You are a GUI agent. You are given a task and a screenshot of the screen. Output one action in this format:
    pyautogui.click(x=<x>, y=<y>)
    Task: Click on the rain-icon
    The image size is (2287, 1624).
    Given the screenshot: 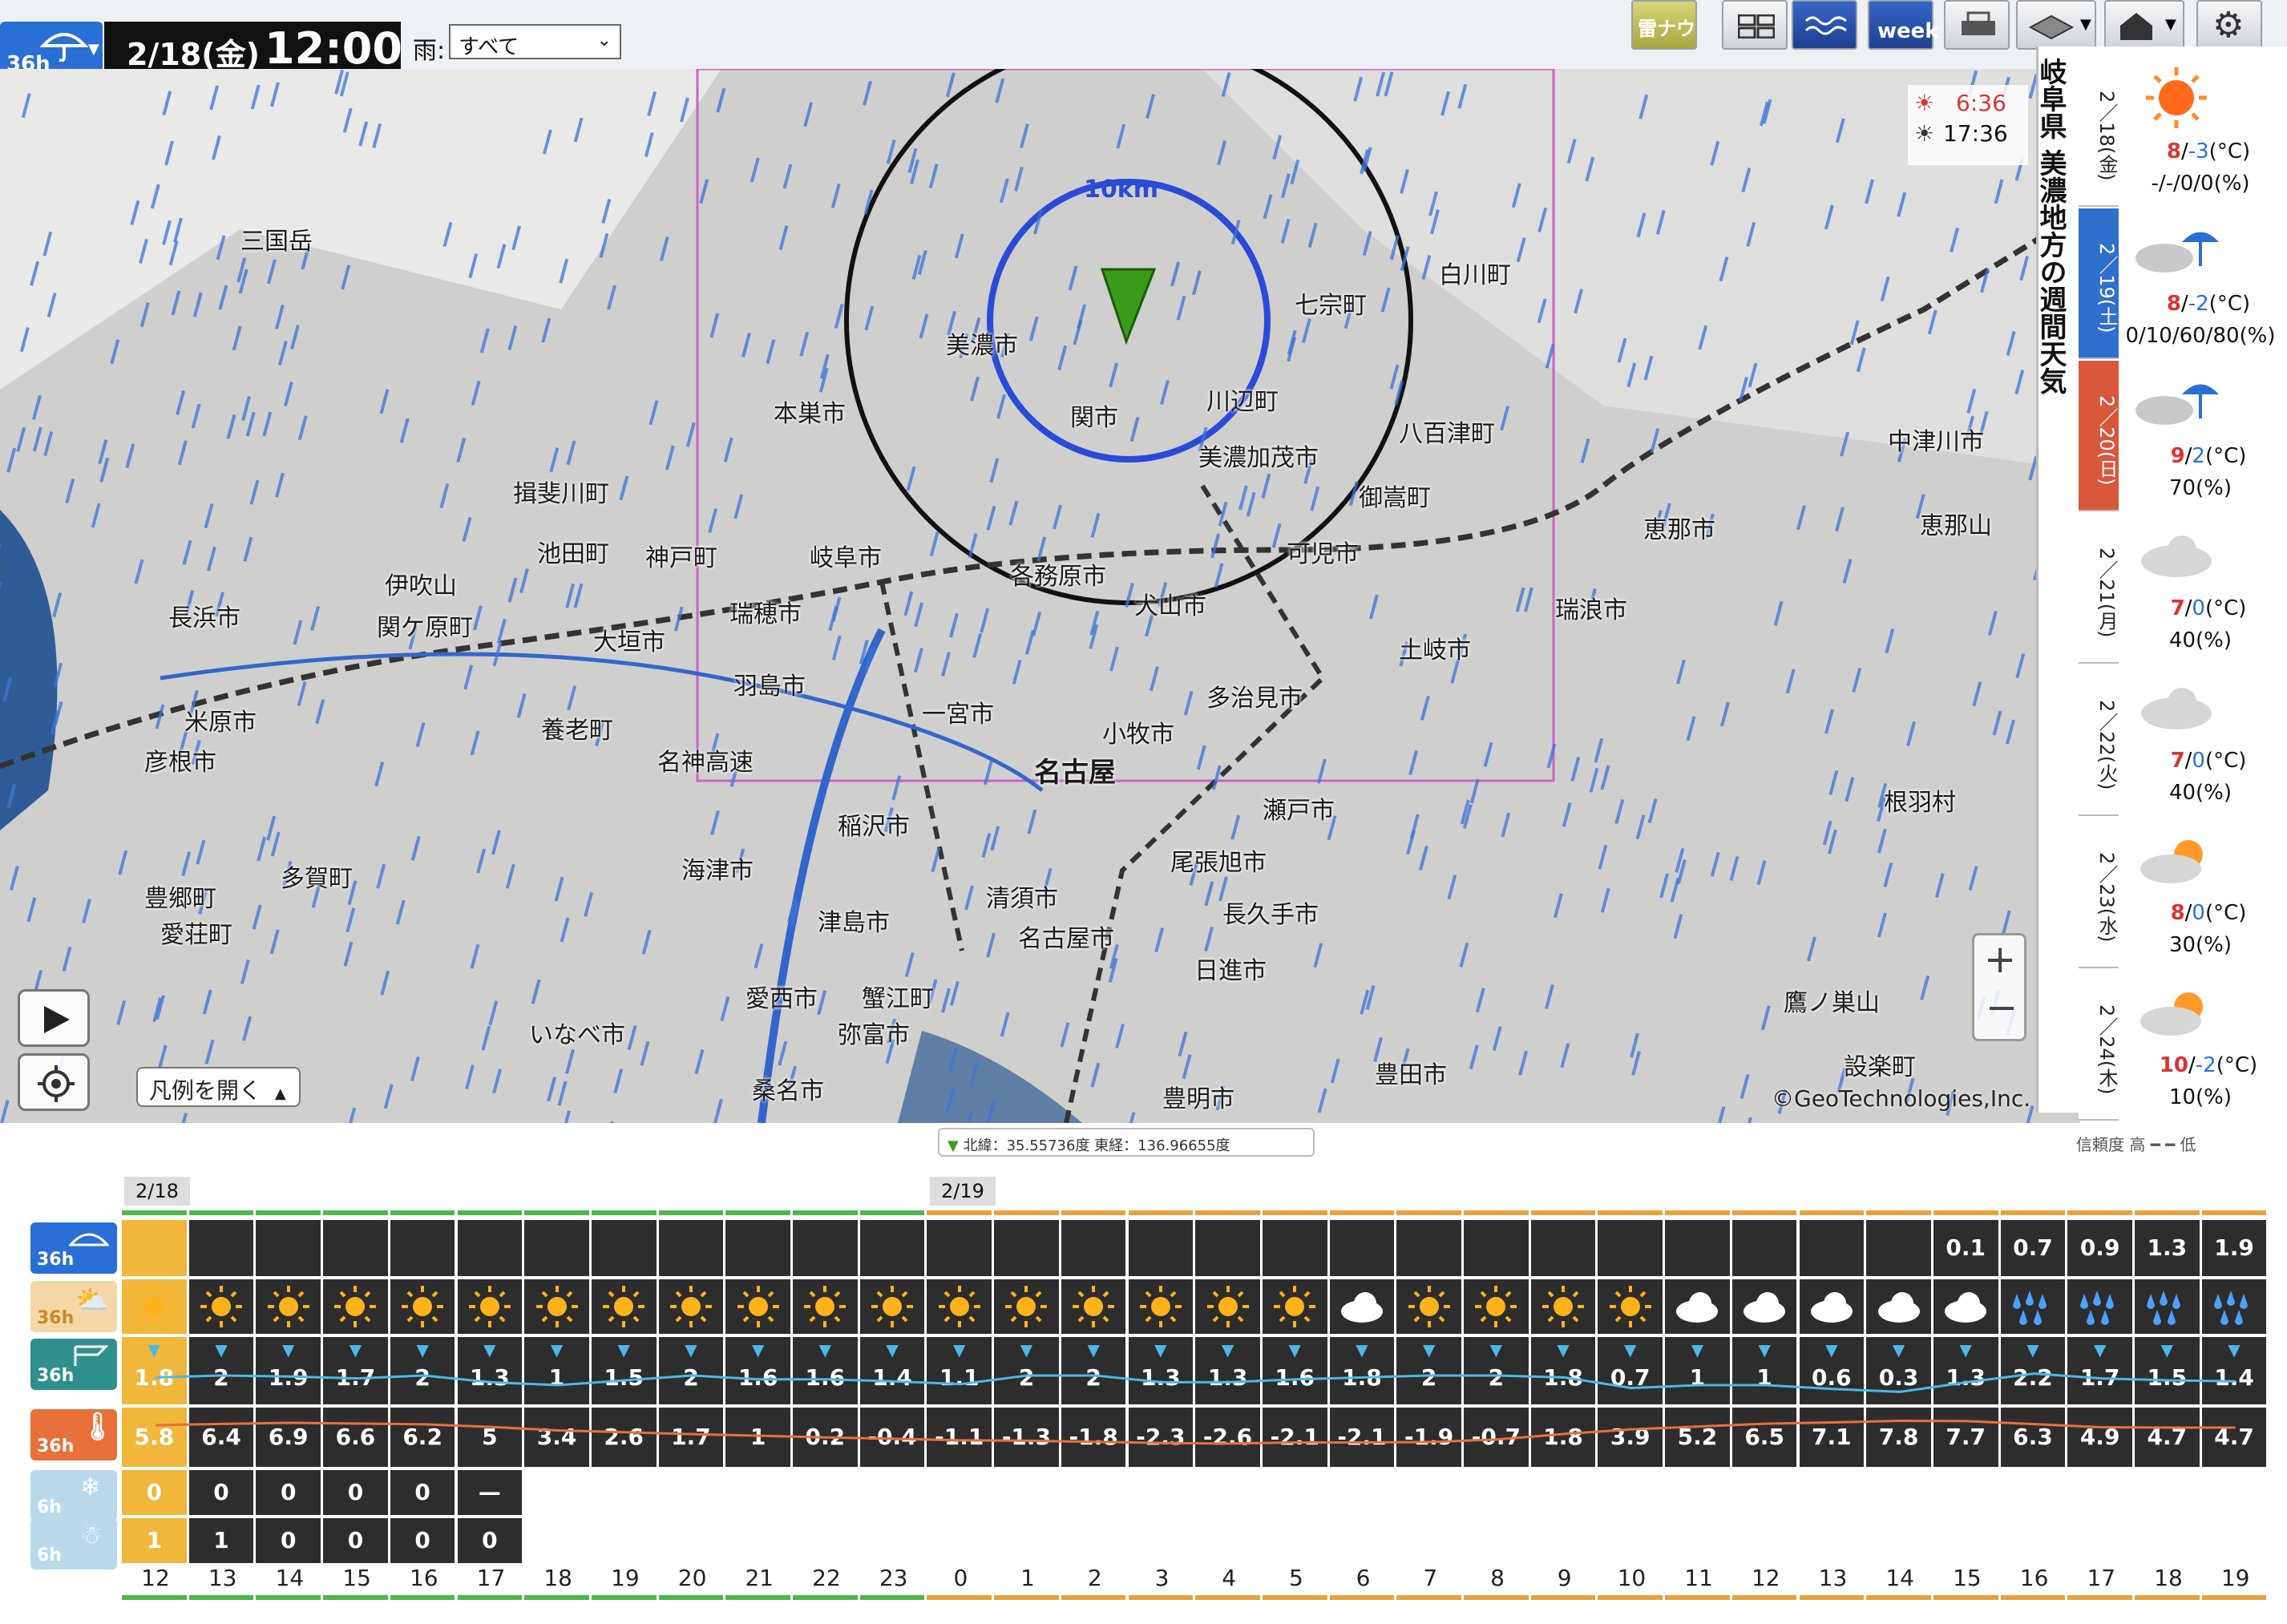 What is the action you would take?
    pyautogui.click(x=2167, y=1306)
    